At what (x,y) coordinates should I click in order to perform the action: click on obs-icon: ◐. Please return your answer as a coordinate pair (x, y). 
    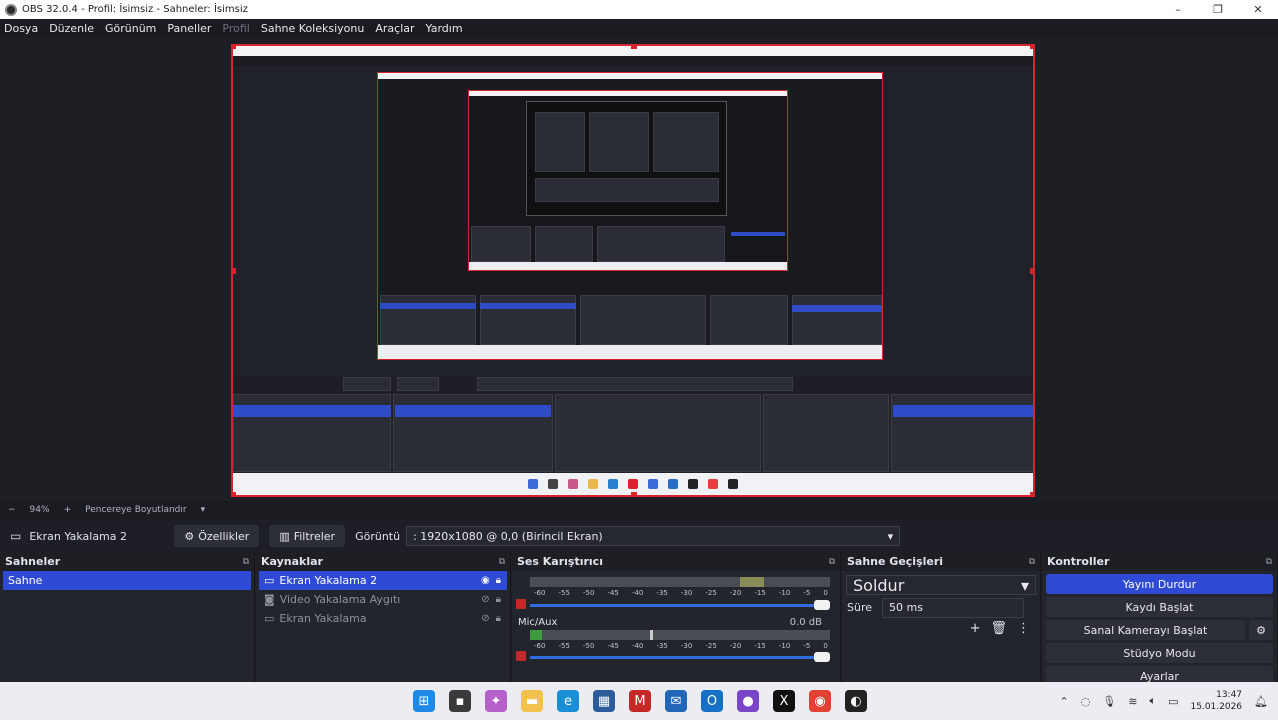
    Looking at the image, I should click on (856, 701).